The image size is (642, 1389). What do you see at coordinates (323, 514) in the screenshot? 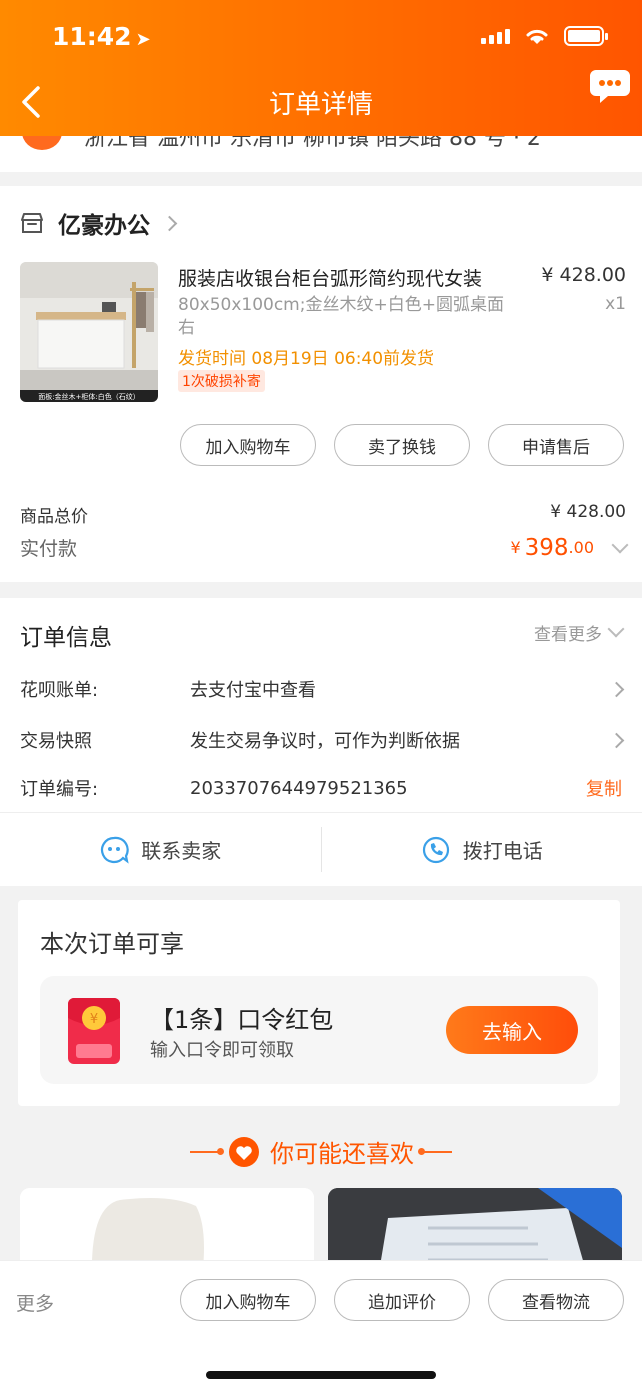
I see `total-row: 商品总价 ¥ 428.00` at bounding box center [323, 514].